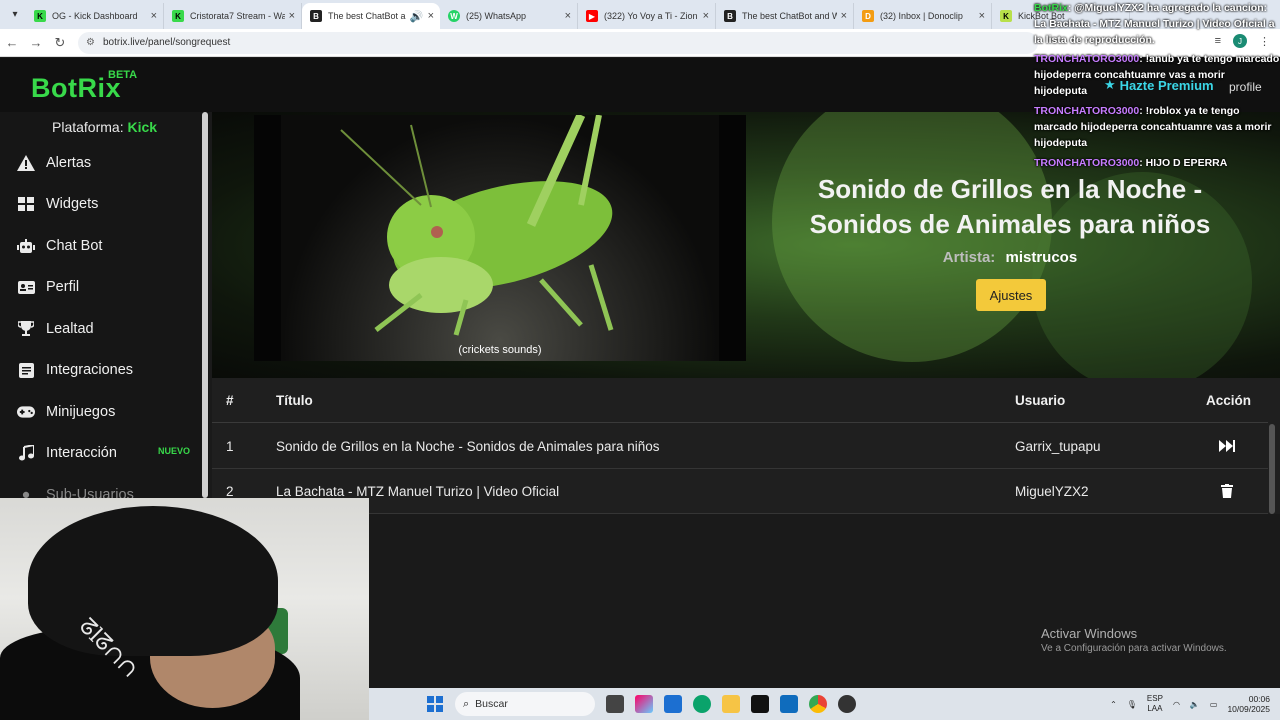 This screenshot has width=1280, height=720. Describe the element at coordinates (12, 42) in the screenshot. I see `back-arrow-icon: ←` at that location.